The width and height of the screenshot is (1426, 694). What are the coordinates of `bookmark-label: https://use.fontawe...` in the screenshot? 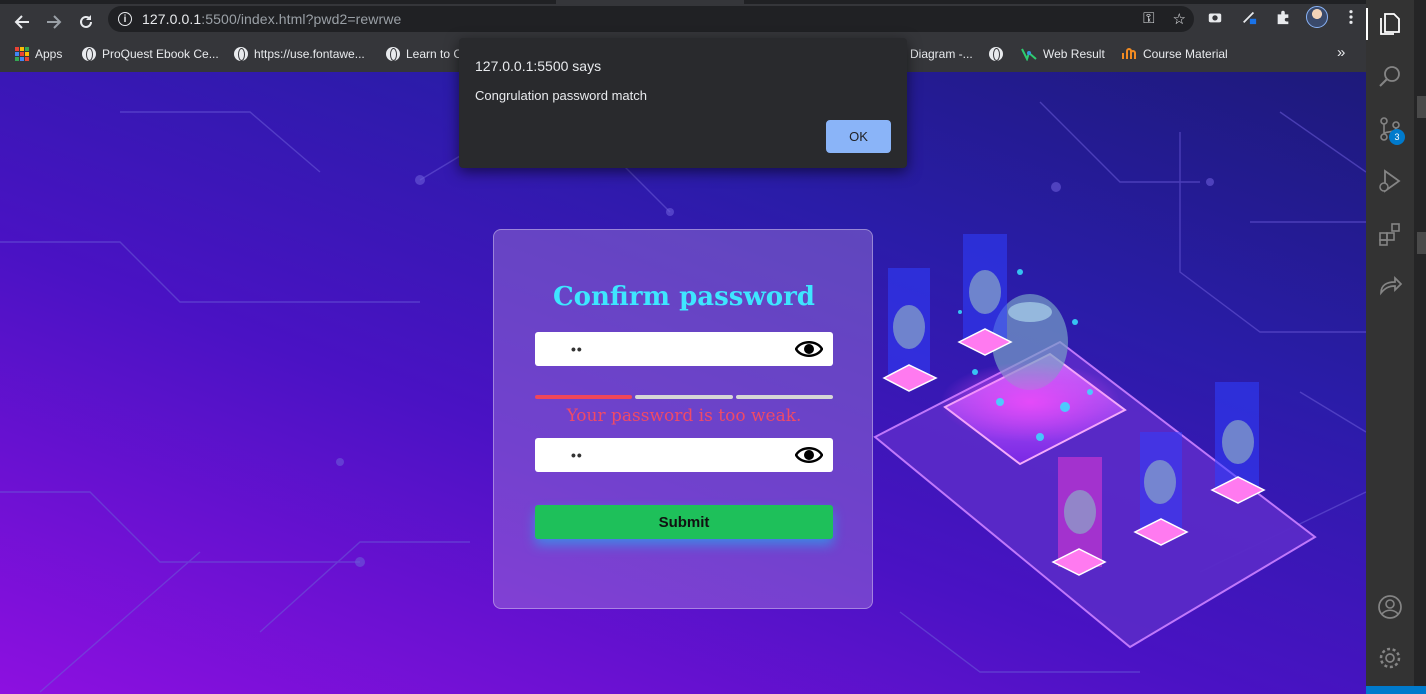 It's located at (309, 54).